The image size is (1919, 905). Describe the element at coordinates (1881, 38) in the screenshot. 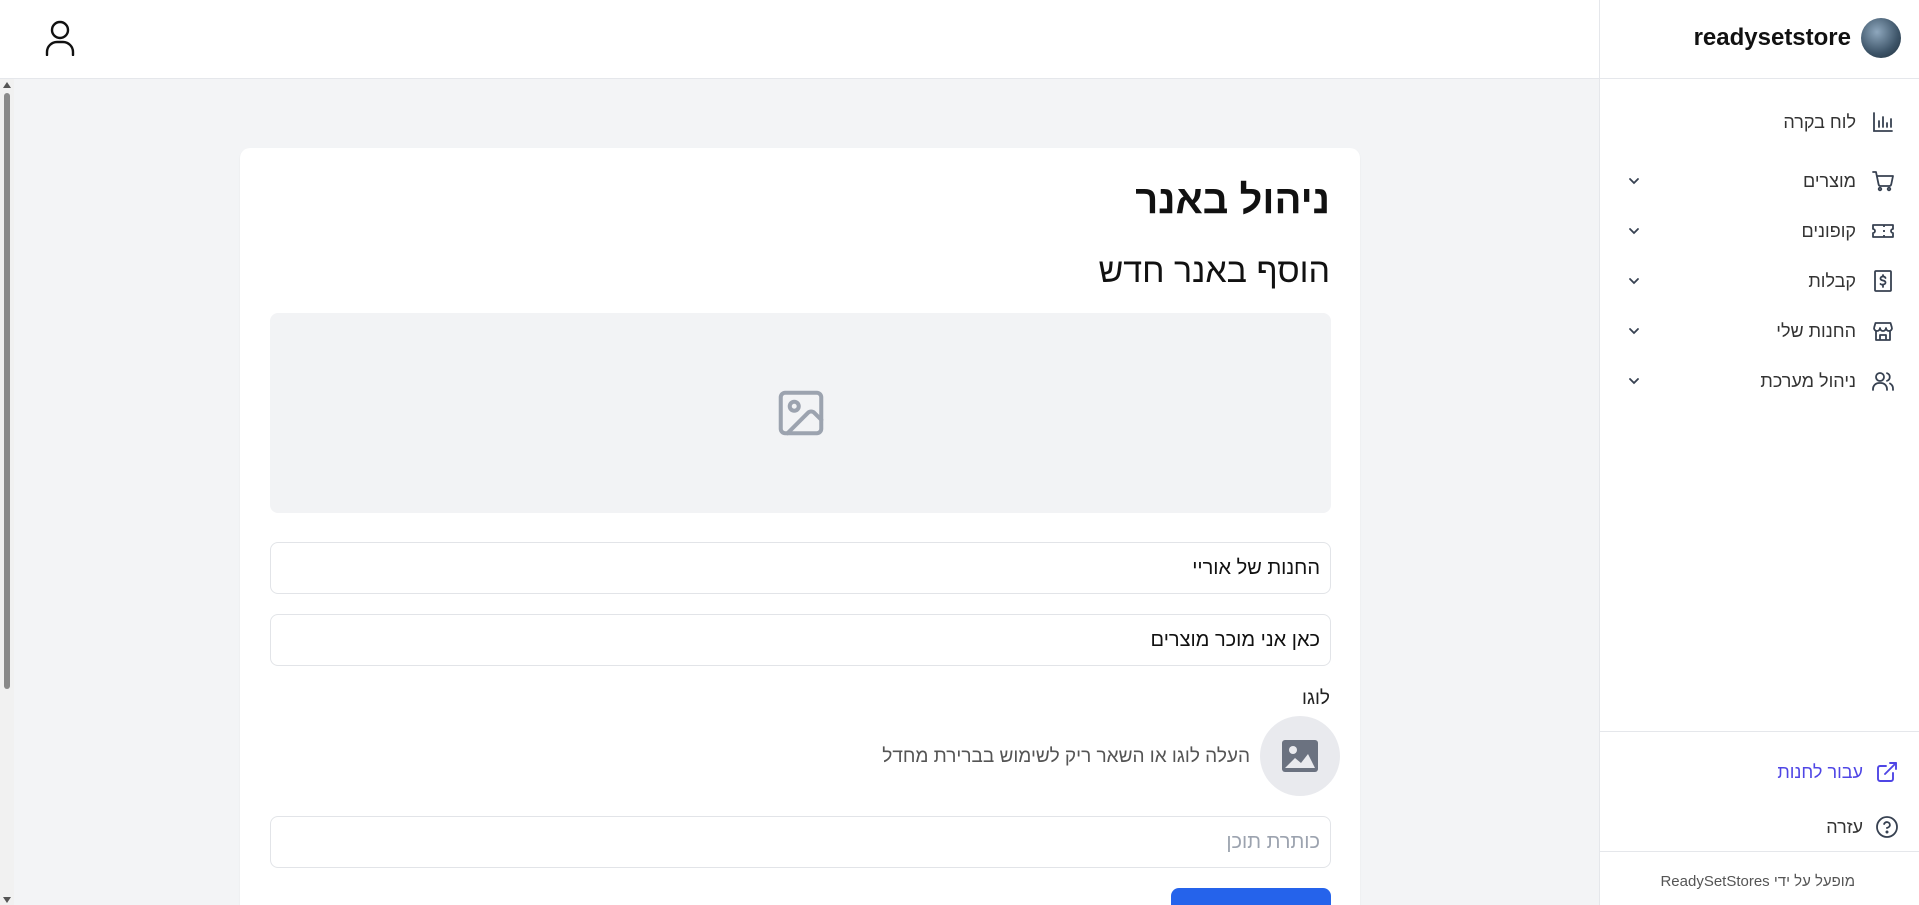

I see `store-avatar` at that location.